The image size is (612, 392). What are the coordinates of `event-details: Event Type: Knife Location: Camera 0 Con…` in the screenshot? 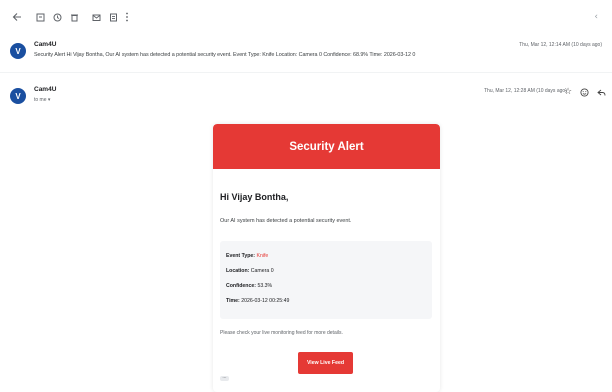 It's located at (326, 280).